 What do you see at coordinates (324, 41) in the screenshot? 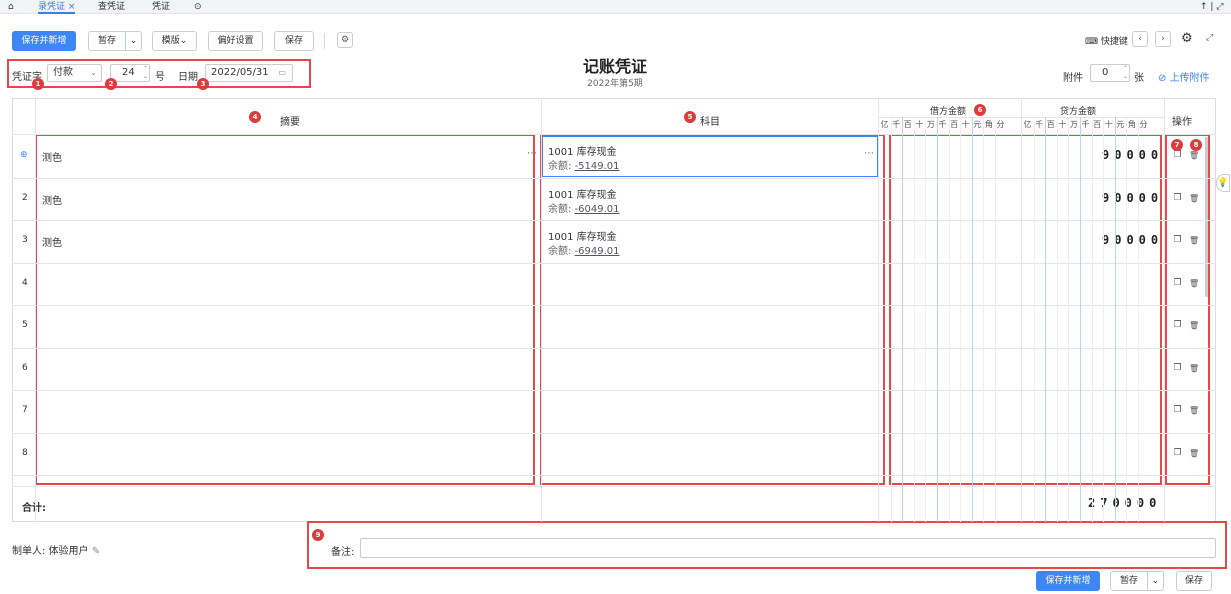
I see `toolbar-divider` at bounding box center [324, 41].